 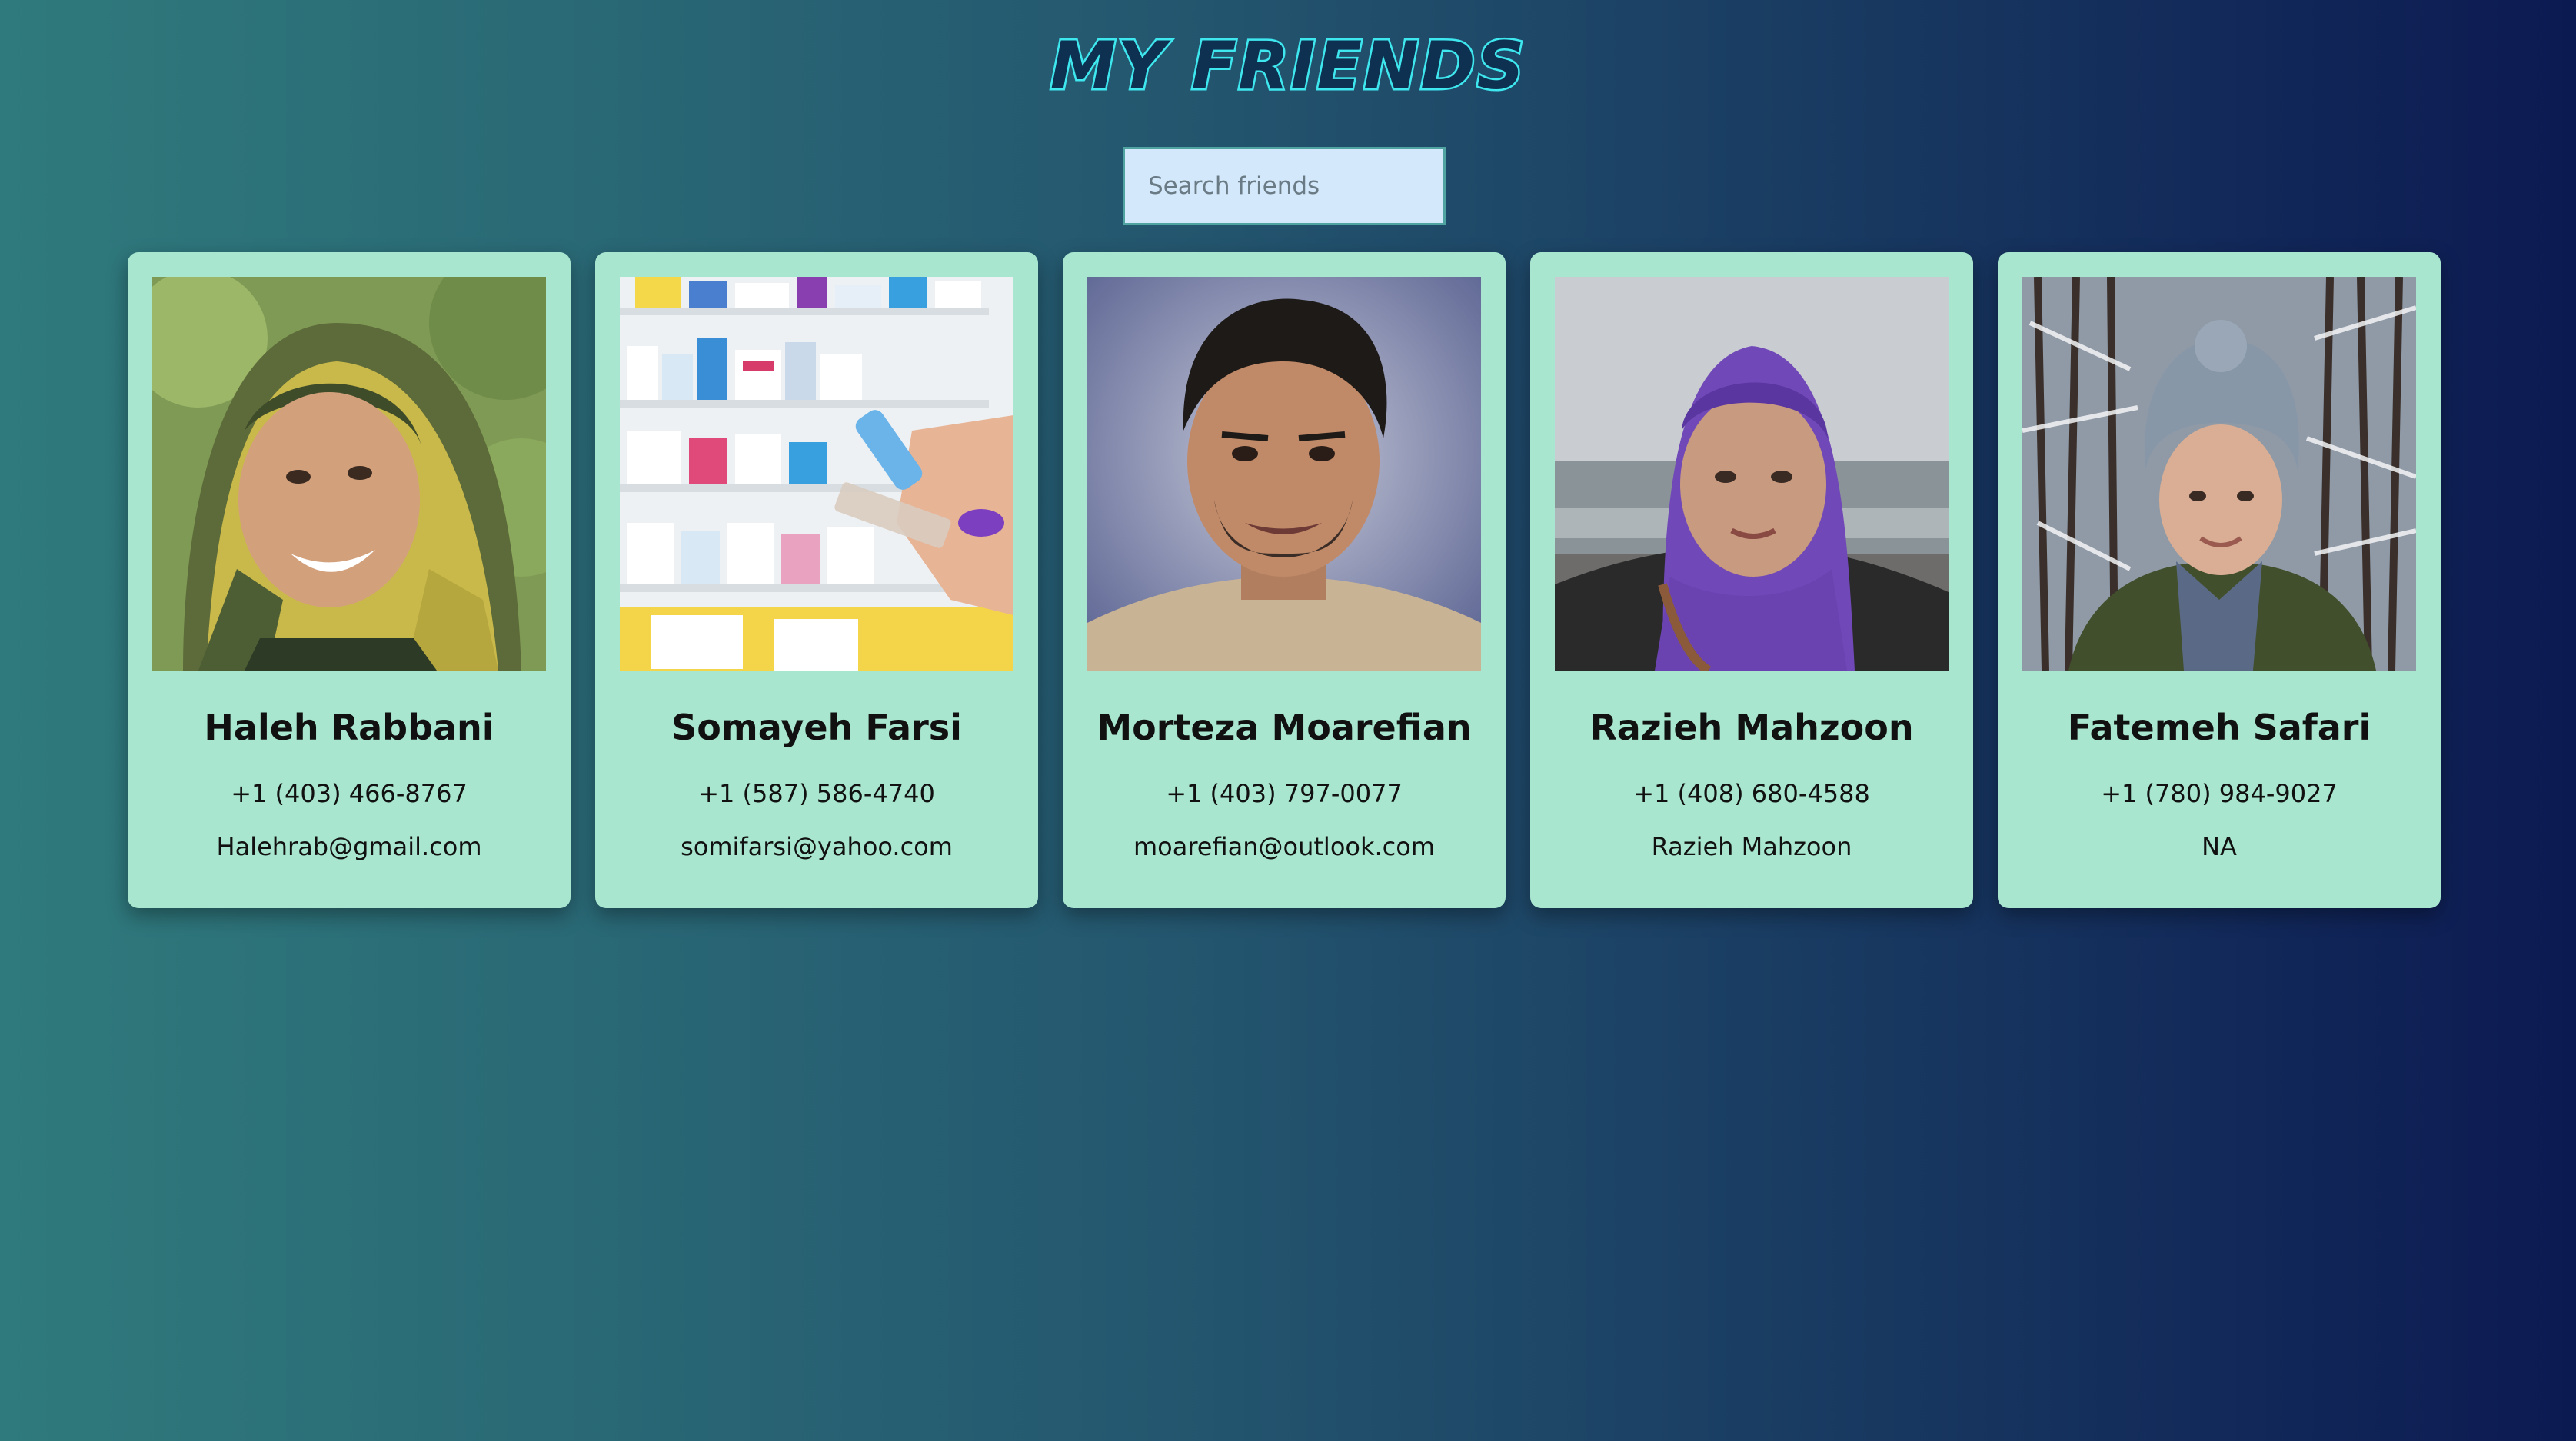 What do you see at coordinates (816, 727) in the screenshot?
I see `friend-name: Somayeh Farsi` at bounding box center [816, 727].